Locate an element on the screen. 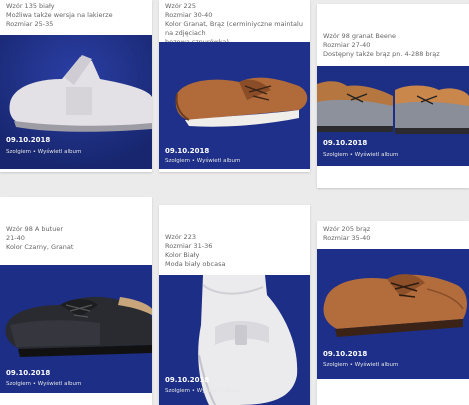  card-description: Wzór 205 brąz Rozmiar 35-40 is located at coordinates (347, 233).